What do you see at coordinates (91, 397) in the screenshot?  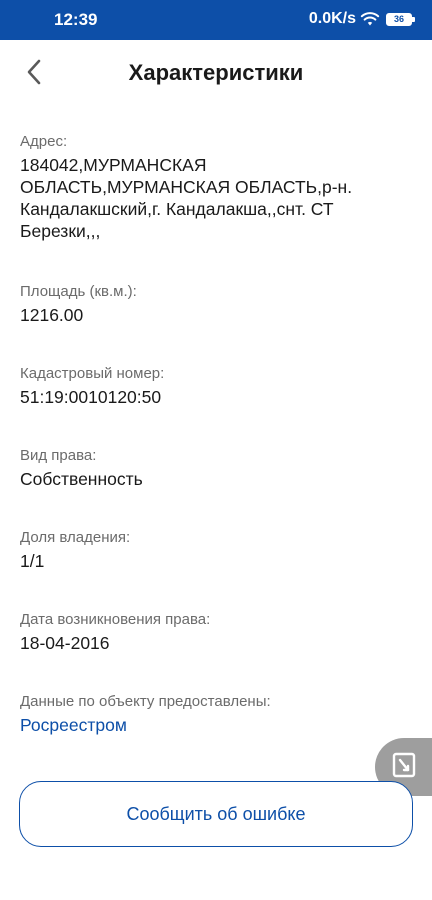 I see `field-value: 51:19:0010120:50` at bounding box center [91, 397].